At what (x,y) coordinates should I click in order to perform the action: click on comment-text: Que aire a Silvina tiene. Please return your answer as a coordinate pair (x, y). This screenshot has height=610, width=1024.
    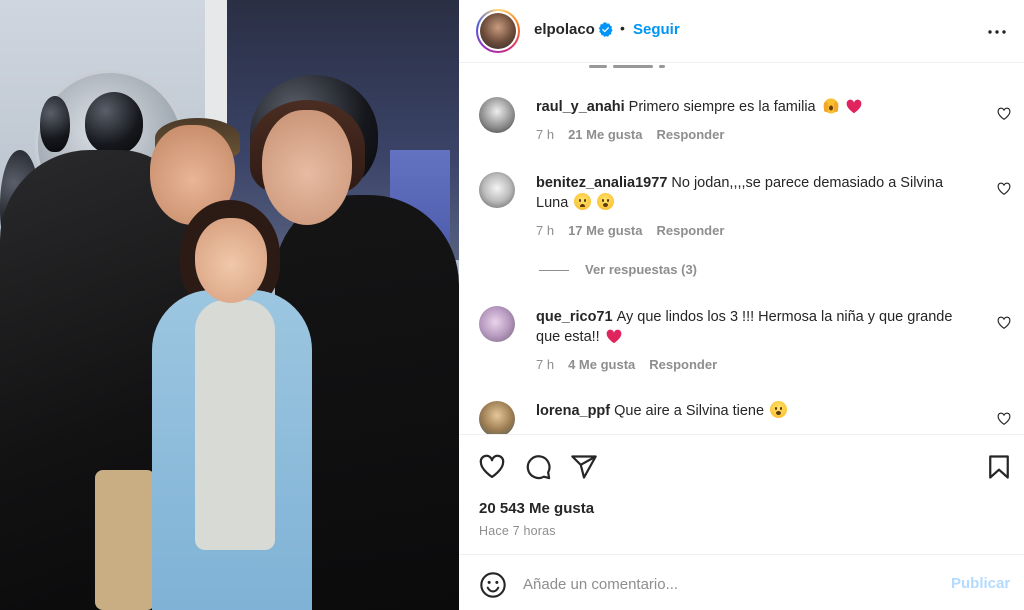
    Looking at the image, I should click on (689, 411).